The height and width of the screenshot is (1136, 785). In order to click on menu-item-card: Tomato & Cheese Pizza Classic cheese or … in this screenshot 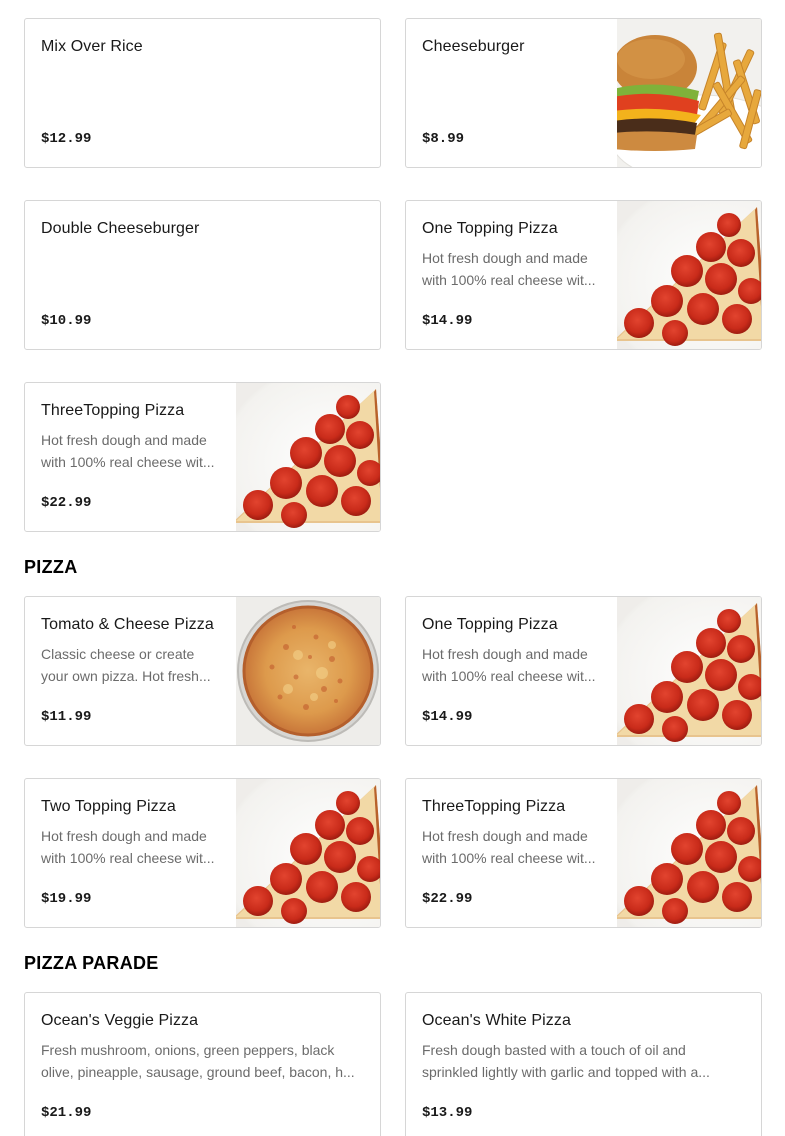, I will do `click(202, 671)`.